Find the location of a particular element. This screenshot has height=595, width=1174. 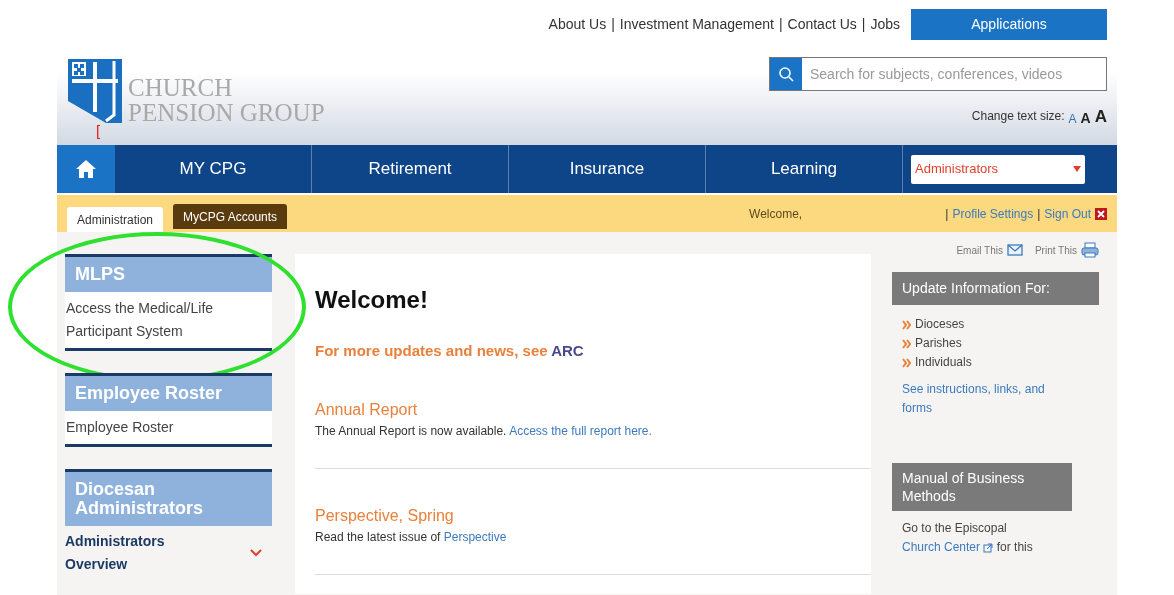

external-link-icon is located at coordinates (988, 547).